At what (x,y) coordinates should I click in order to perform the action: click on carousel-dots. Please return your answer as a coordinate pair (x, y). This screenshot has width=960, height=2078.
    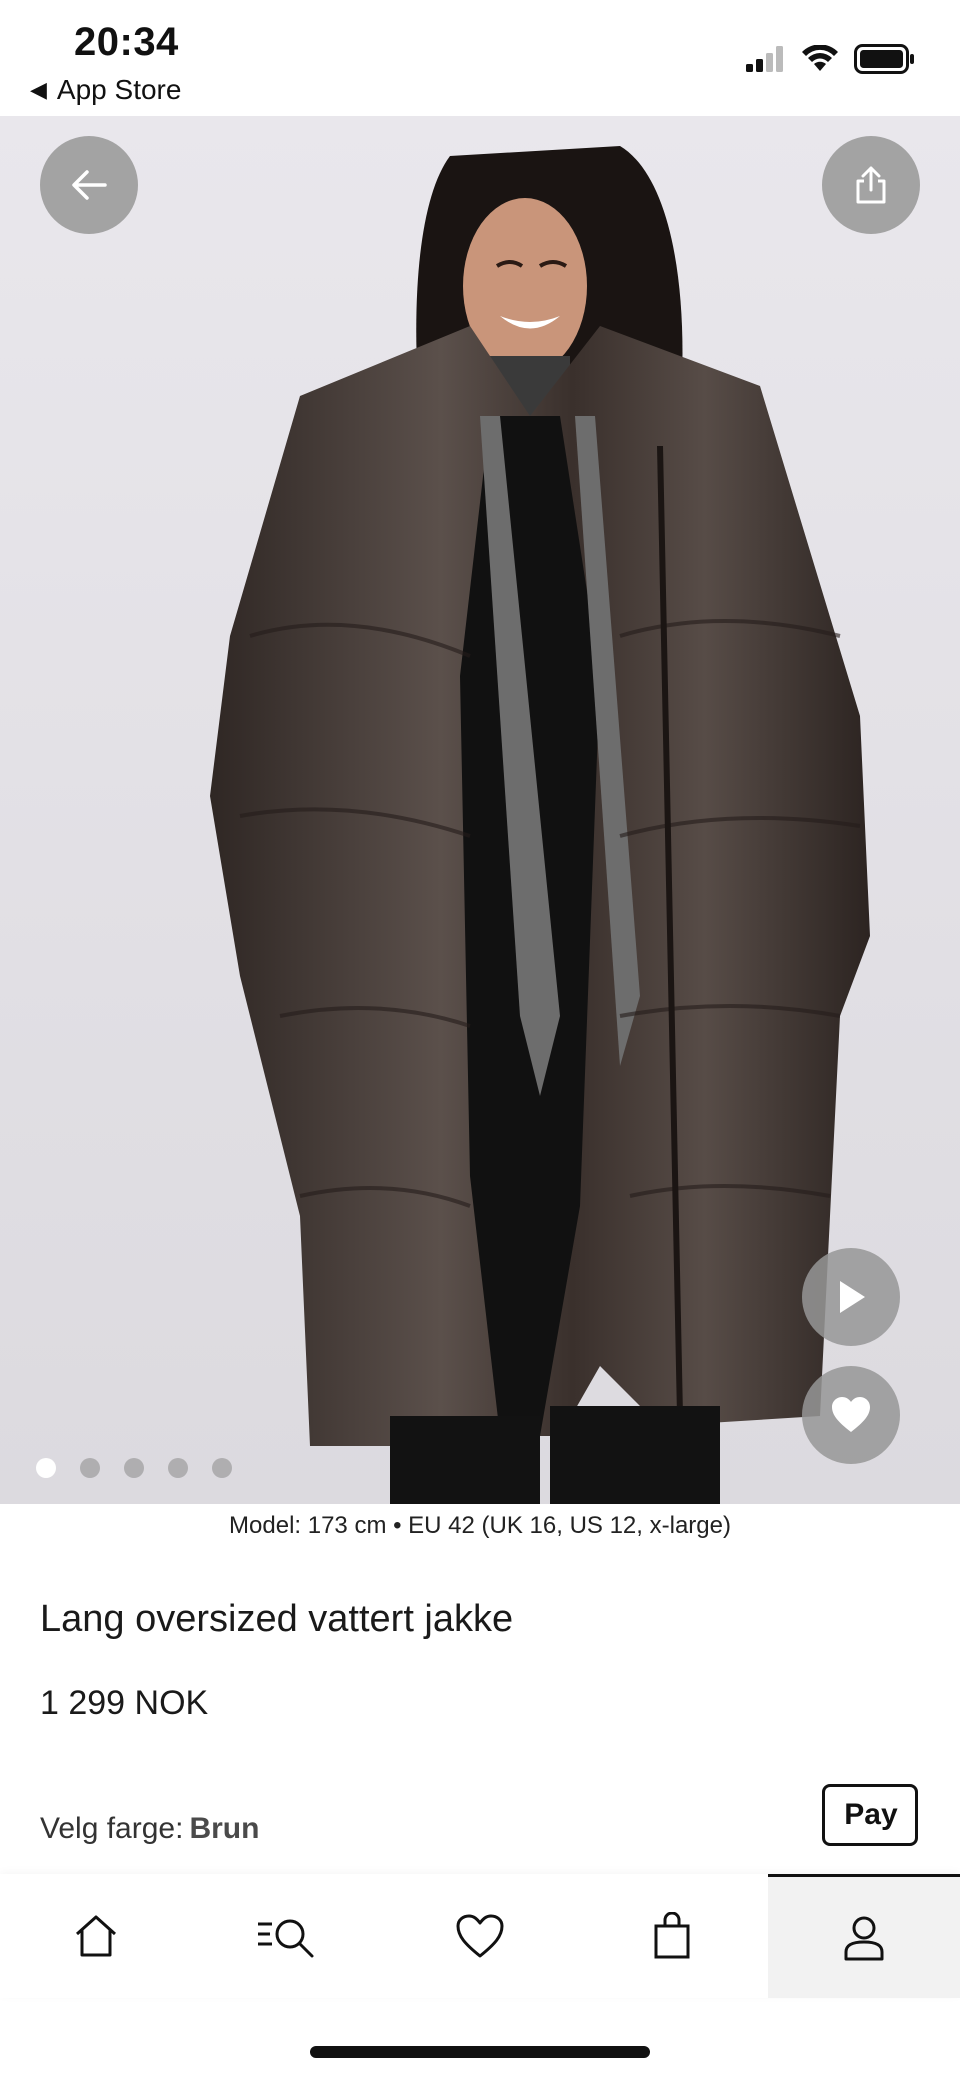
    Looking at the image, I should click on (134, 1468).